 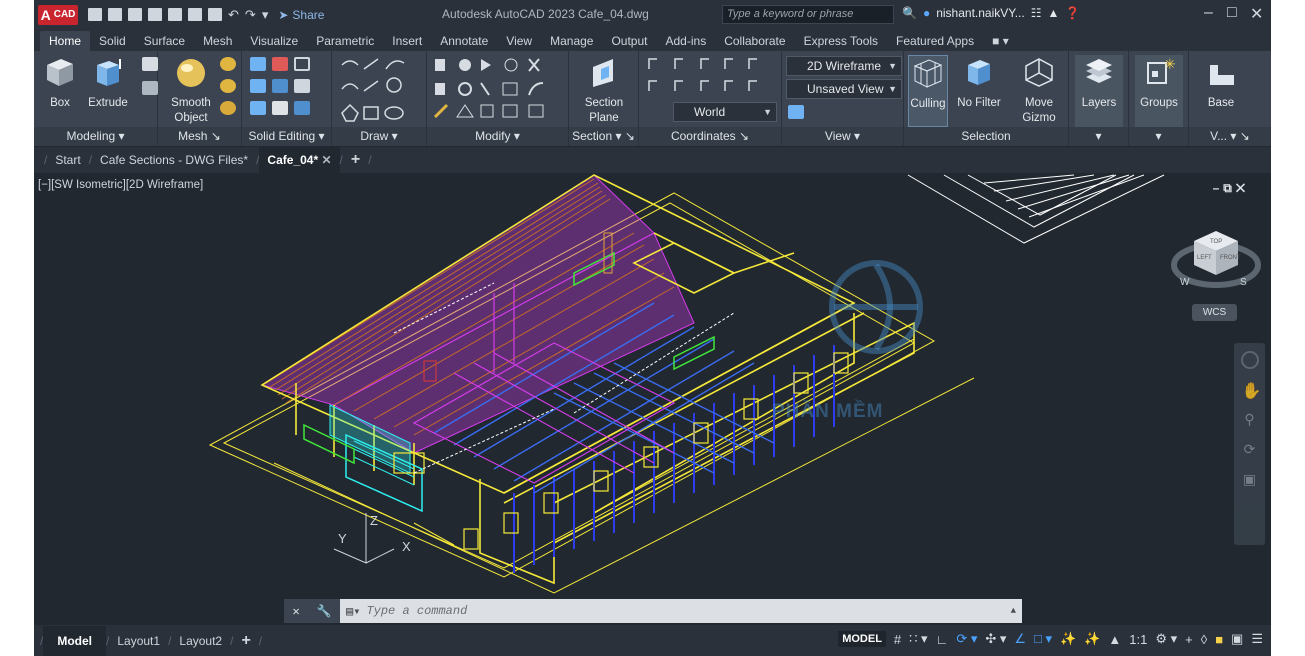 What do you see at coordinates (326, 160) in the screenshot?
I see `close-tab-icon: ✕` at bounding box center [326, 160].